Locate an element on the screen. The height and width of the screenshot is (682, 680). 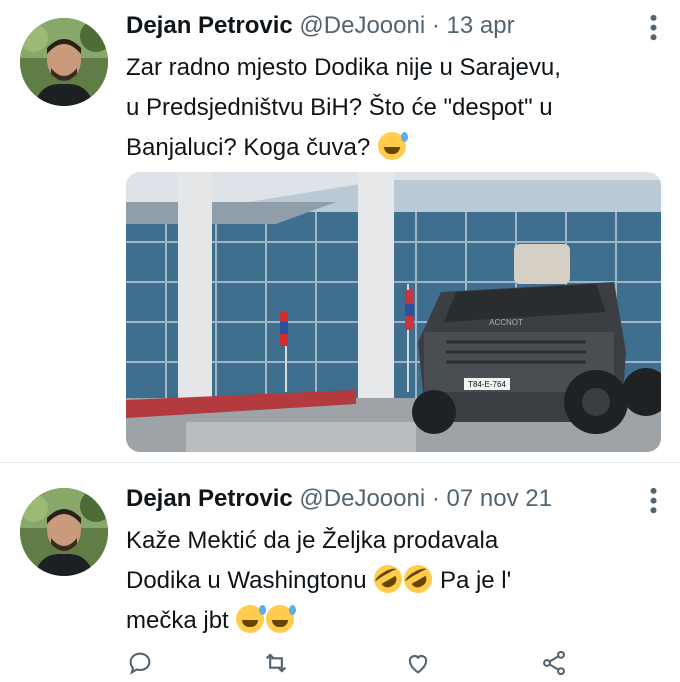
vehicle-brand: ACCNOT is located at coordinates (506, 322).